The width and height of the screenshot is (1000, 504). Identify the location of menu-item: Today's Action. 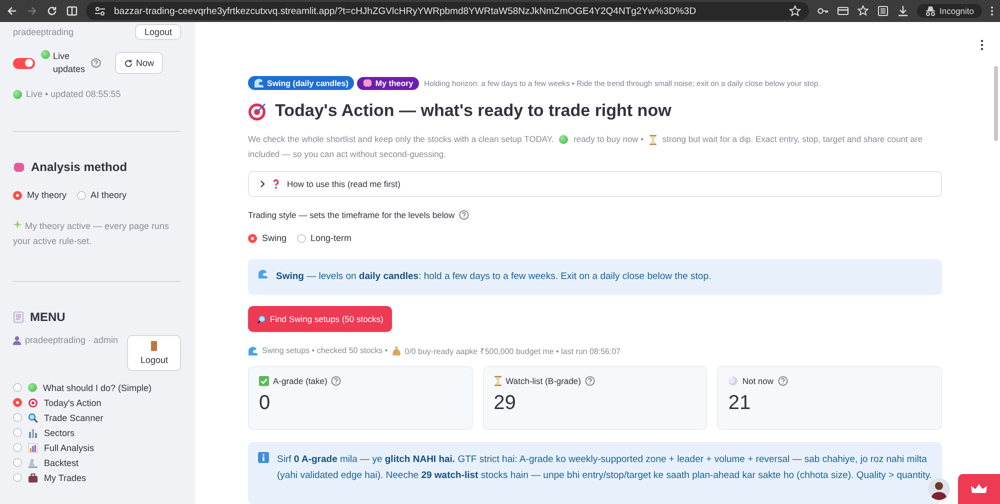
(73, 403).